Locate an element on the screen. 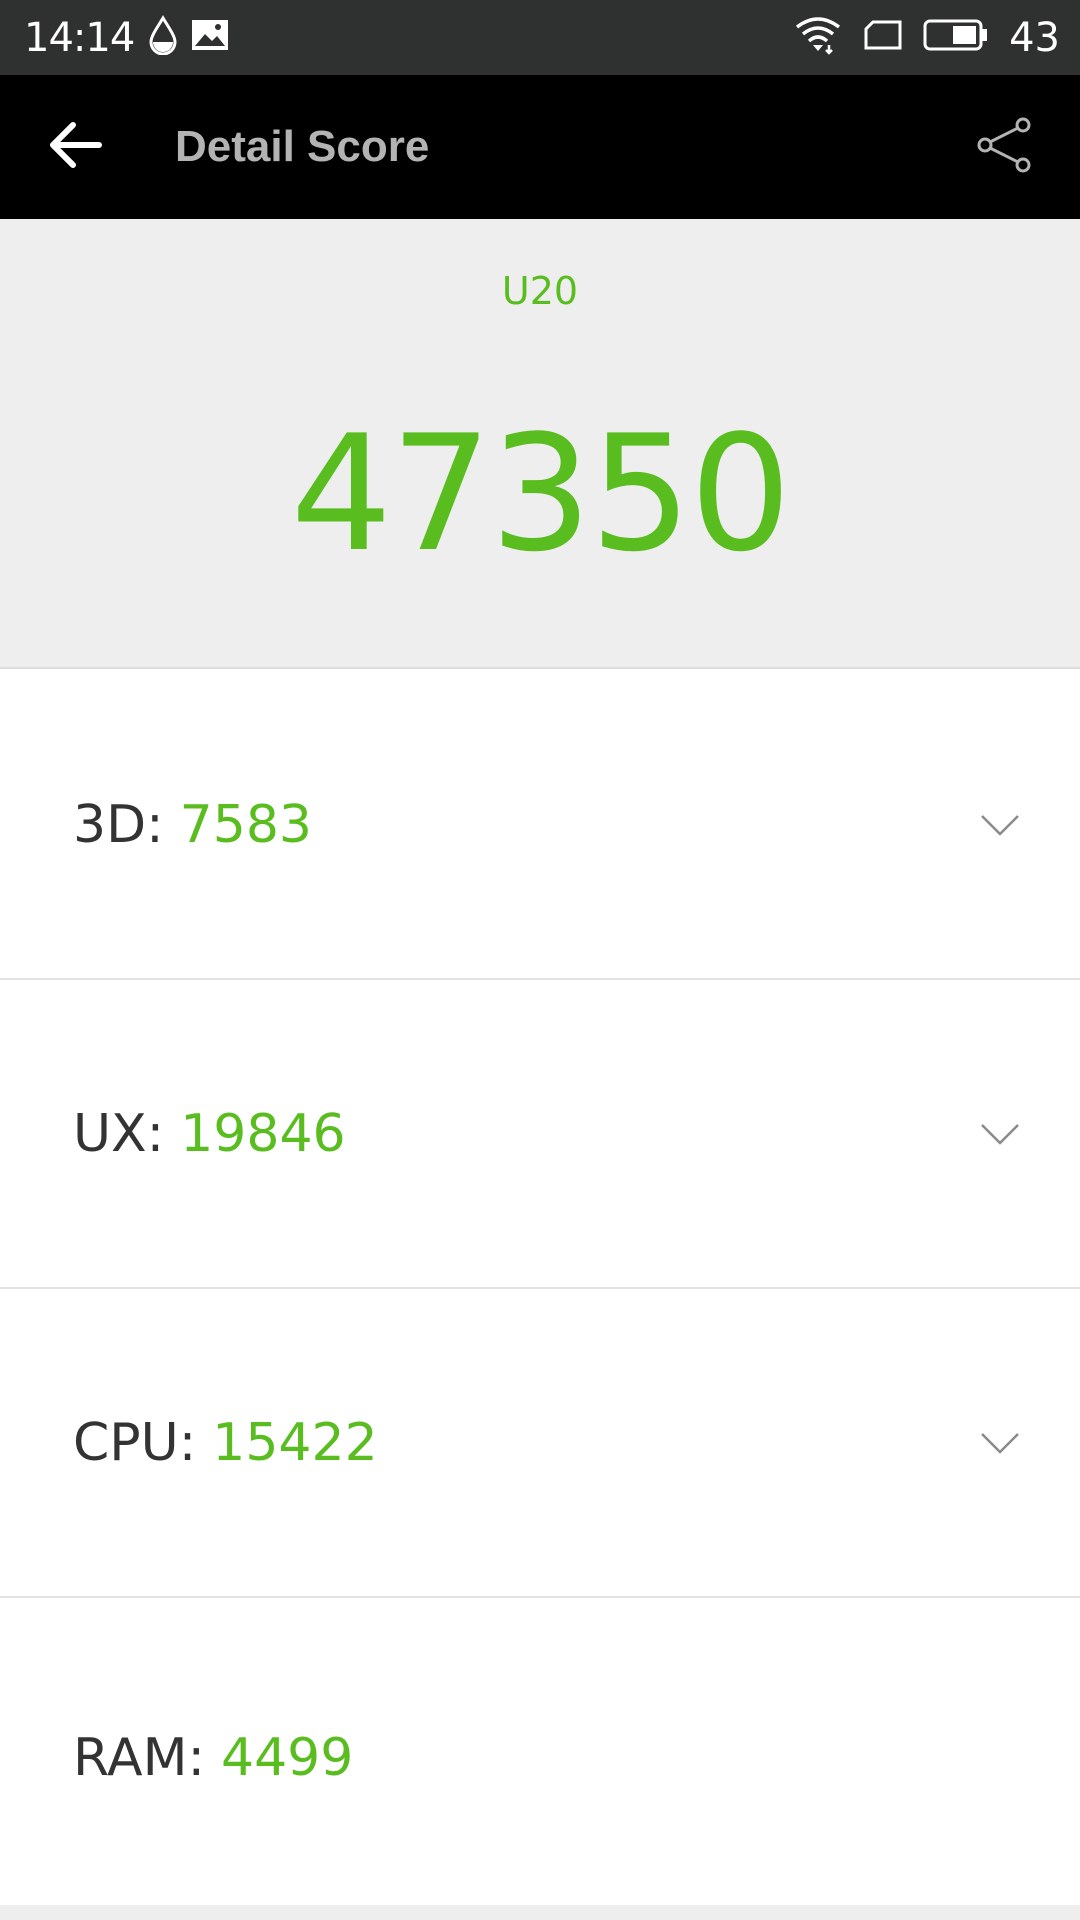 The width and height of the screenshot is (1080, 1920). status-right-icons: 43 is located at coordinates (926, 38).